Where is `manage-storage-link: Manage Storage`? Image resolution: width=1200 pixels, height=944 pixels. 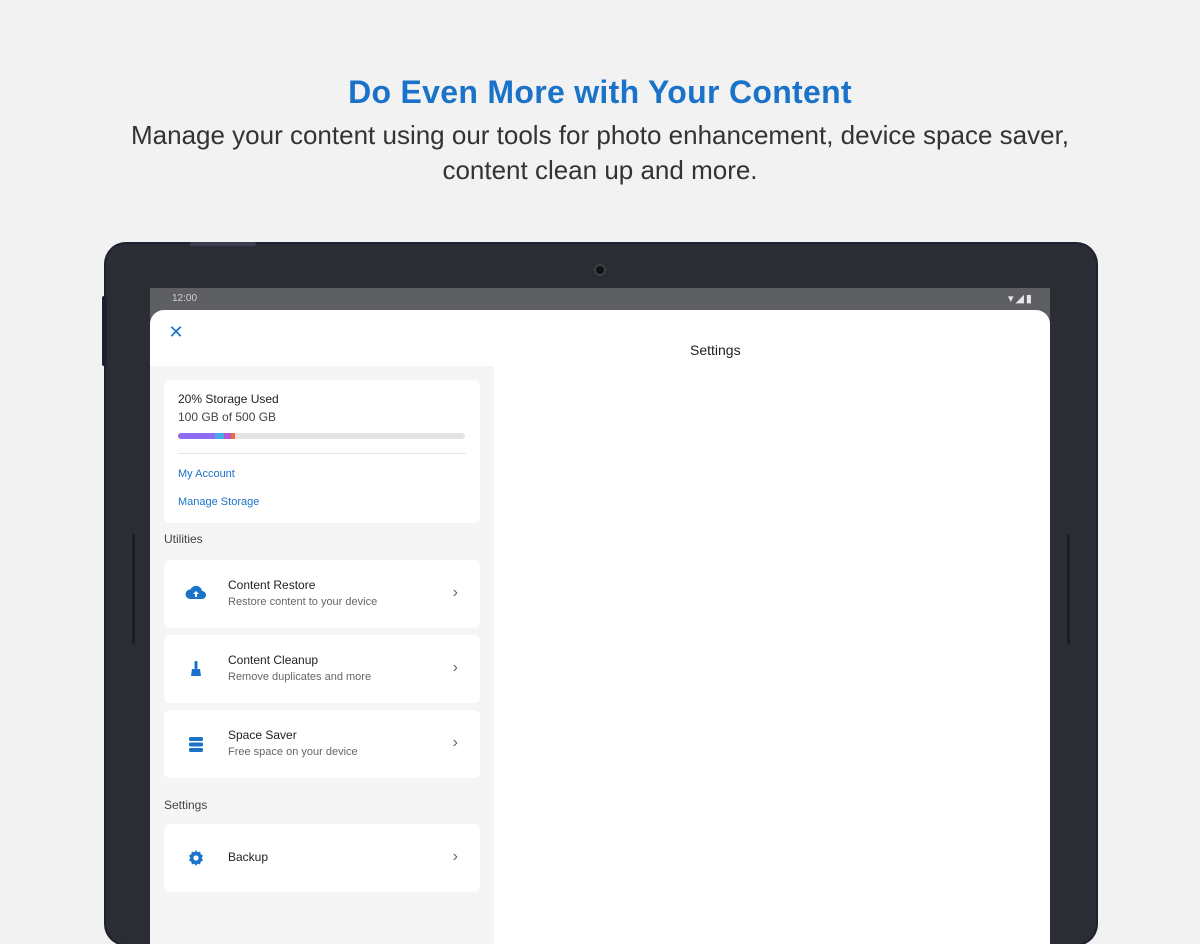
manage-storage-link: Manage Storage is located at coordinates (218, 502).